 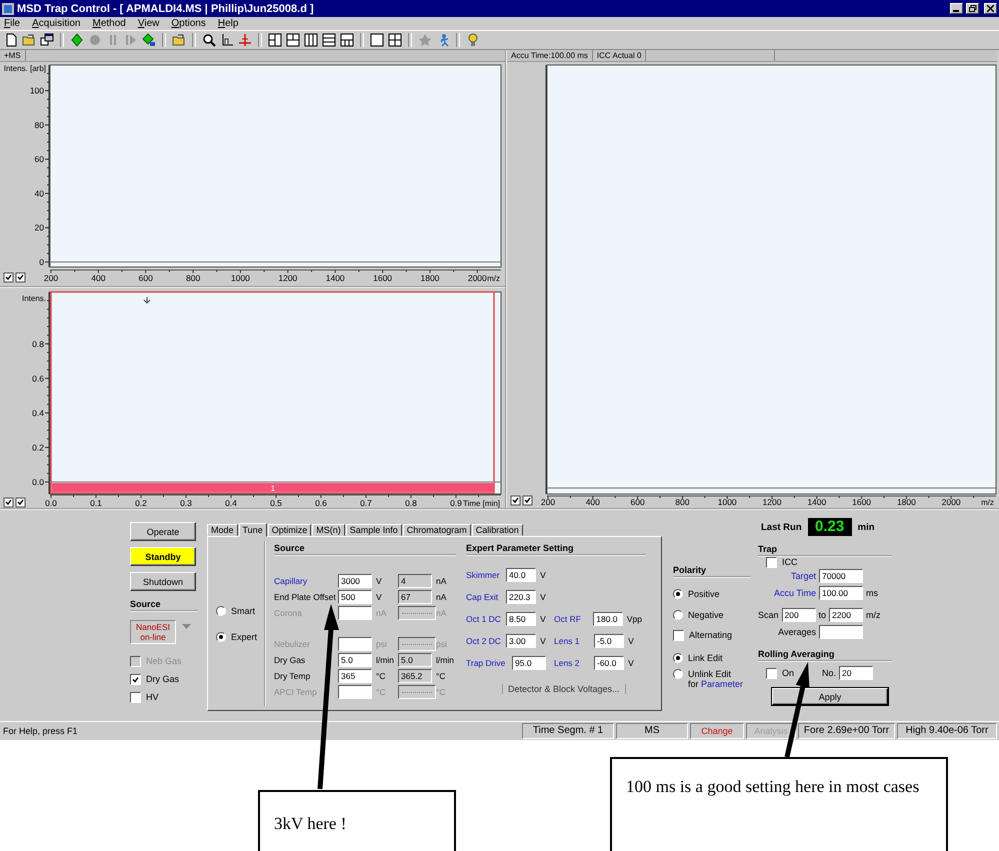 I want to click on minimize-button, so click(x=956, y=8).